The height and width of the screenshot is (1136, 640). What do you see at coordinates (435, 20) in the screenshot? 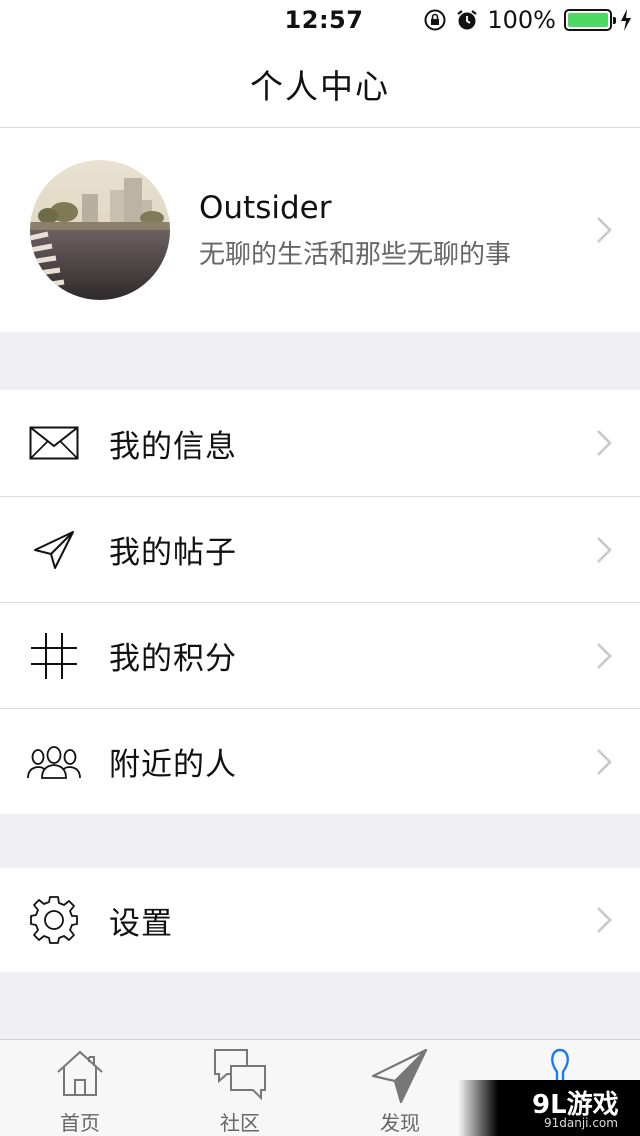
I see `rotation-lock-icon` at bounding box center [435, 20].